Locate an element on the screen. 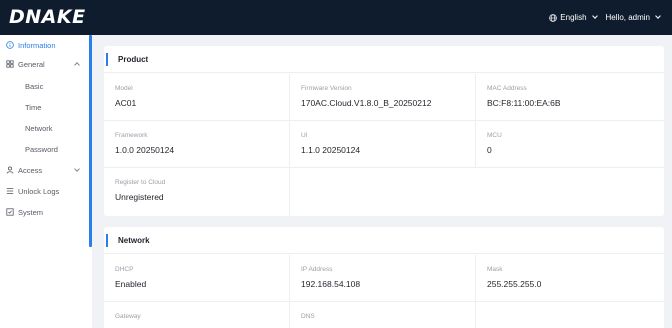  field-label: MCU is located at coordinates (494, 135).